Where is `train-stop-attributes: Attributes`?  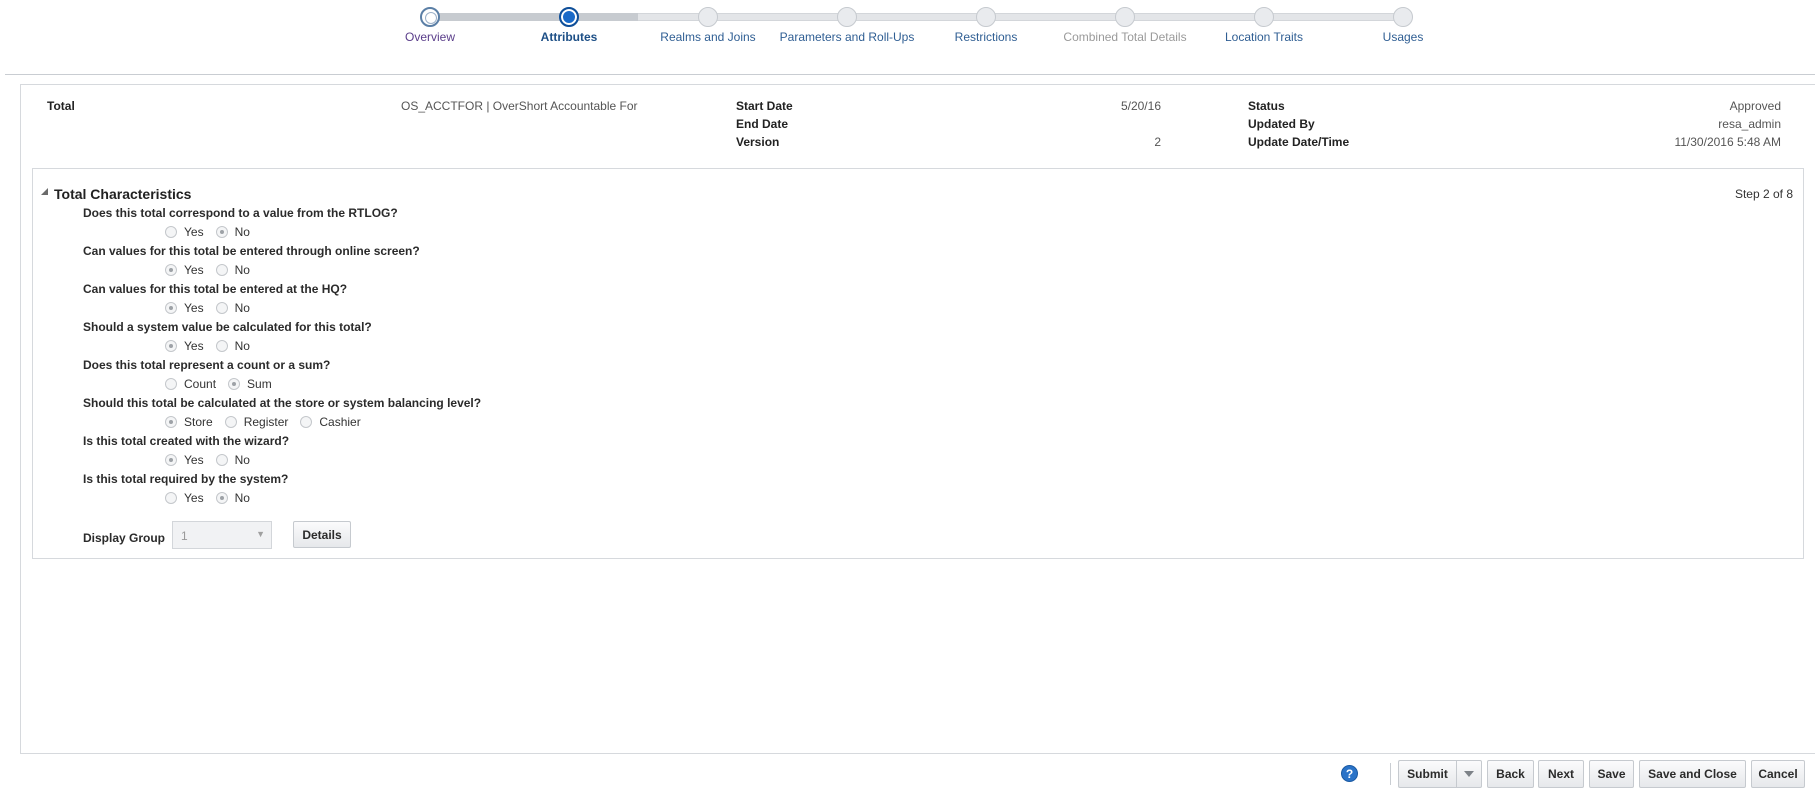
train-stop-attributes: Attributes is located at coordinates (569, 22).